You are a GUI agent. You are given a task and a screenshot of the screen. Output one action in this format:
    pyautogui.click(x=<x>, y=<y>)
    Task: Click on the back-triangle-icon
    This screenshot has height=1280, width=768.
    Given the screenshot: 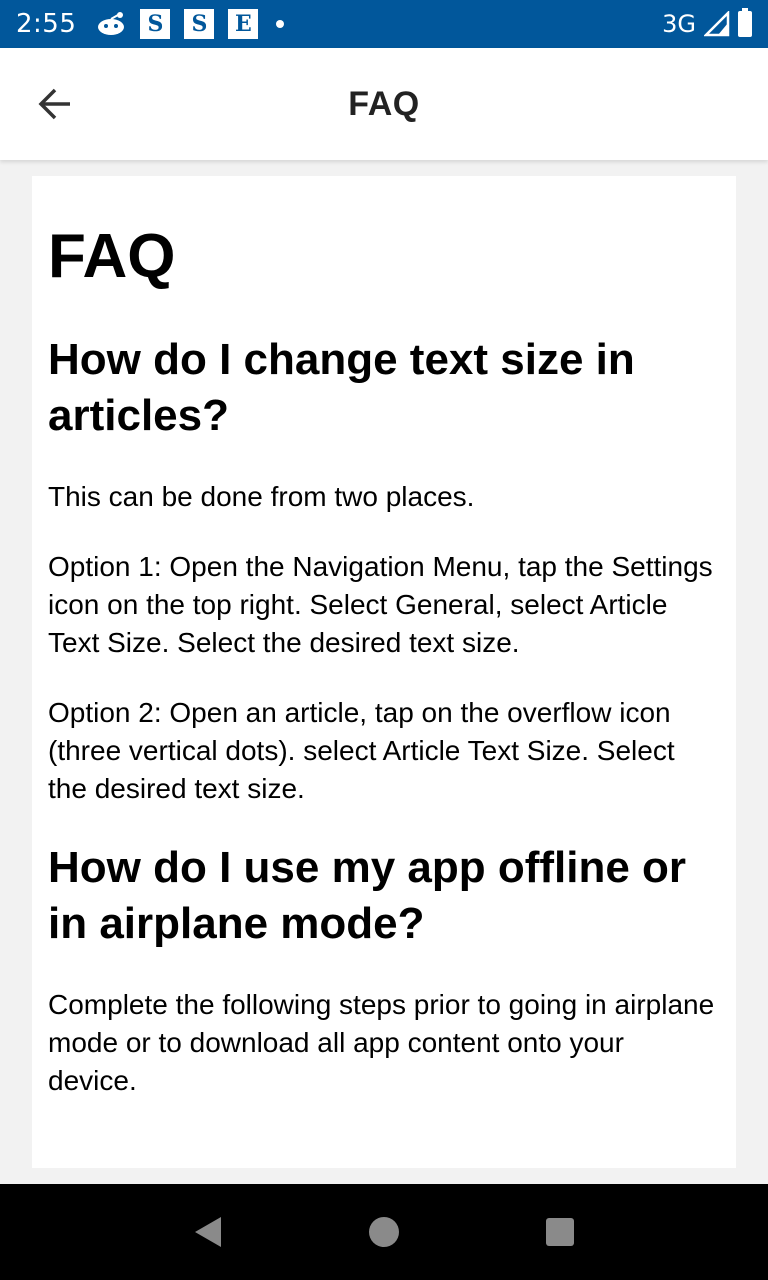 What is the action you would take?
    pyautogui.click(x=208, y=1232)
    